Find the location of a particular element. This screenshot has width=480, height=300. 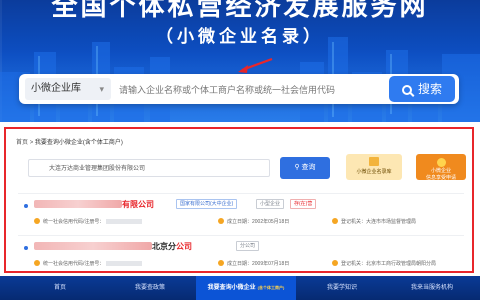

badge-icon is located at coordinates (441, 162).